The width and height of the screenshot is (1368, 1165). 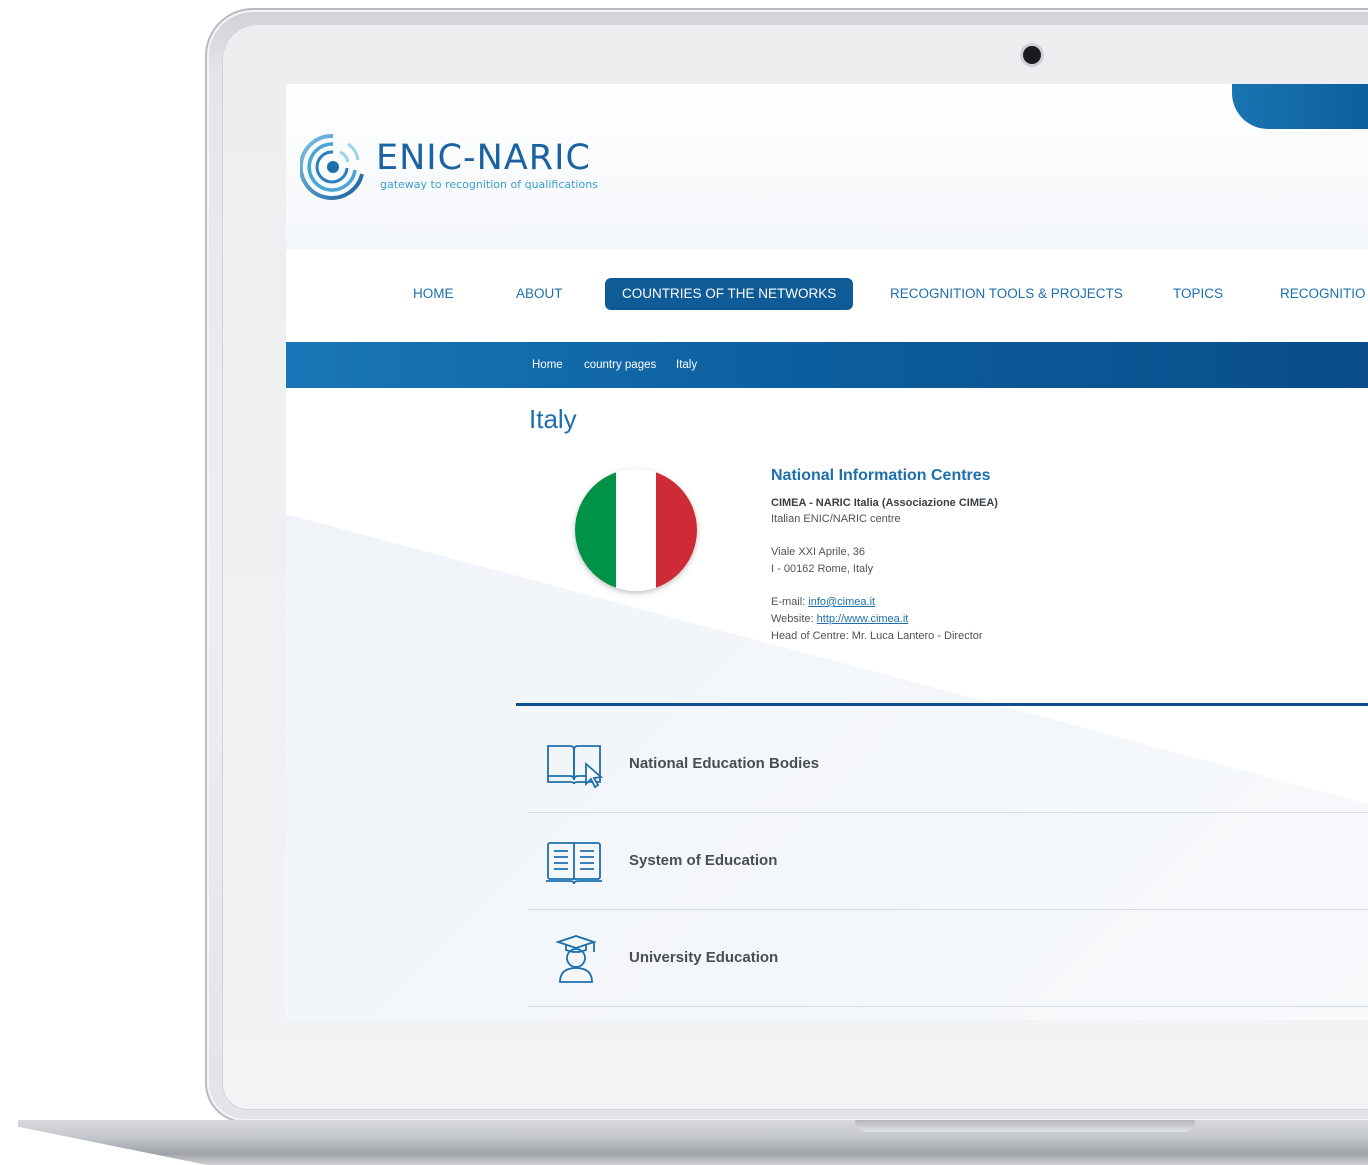 I want to click on webcam, so click(x=1032, y=55).